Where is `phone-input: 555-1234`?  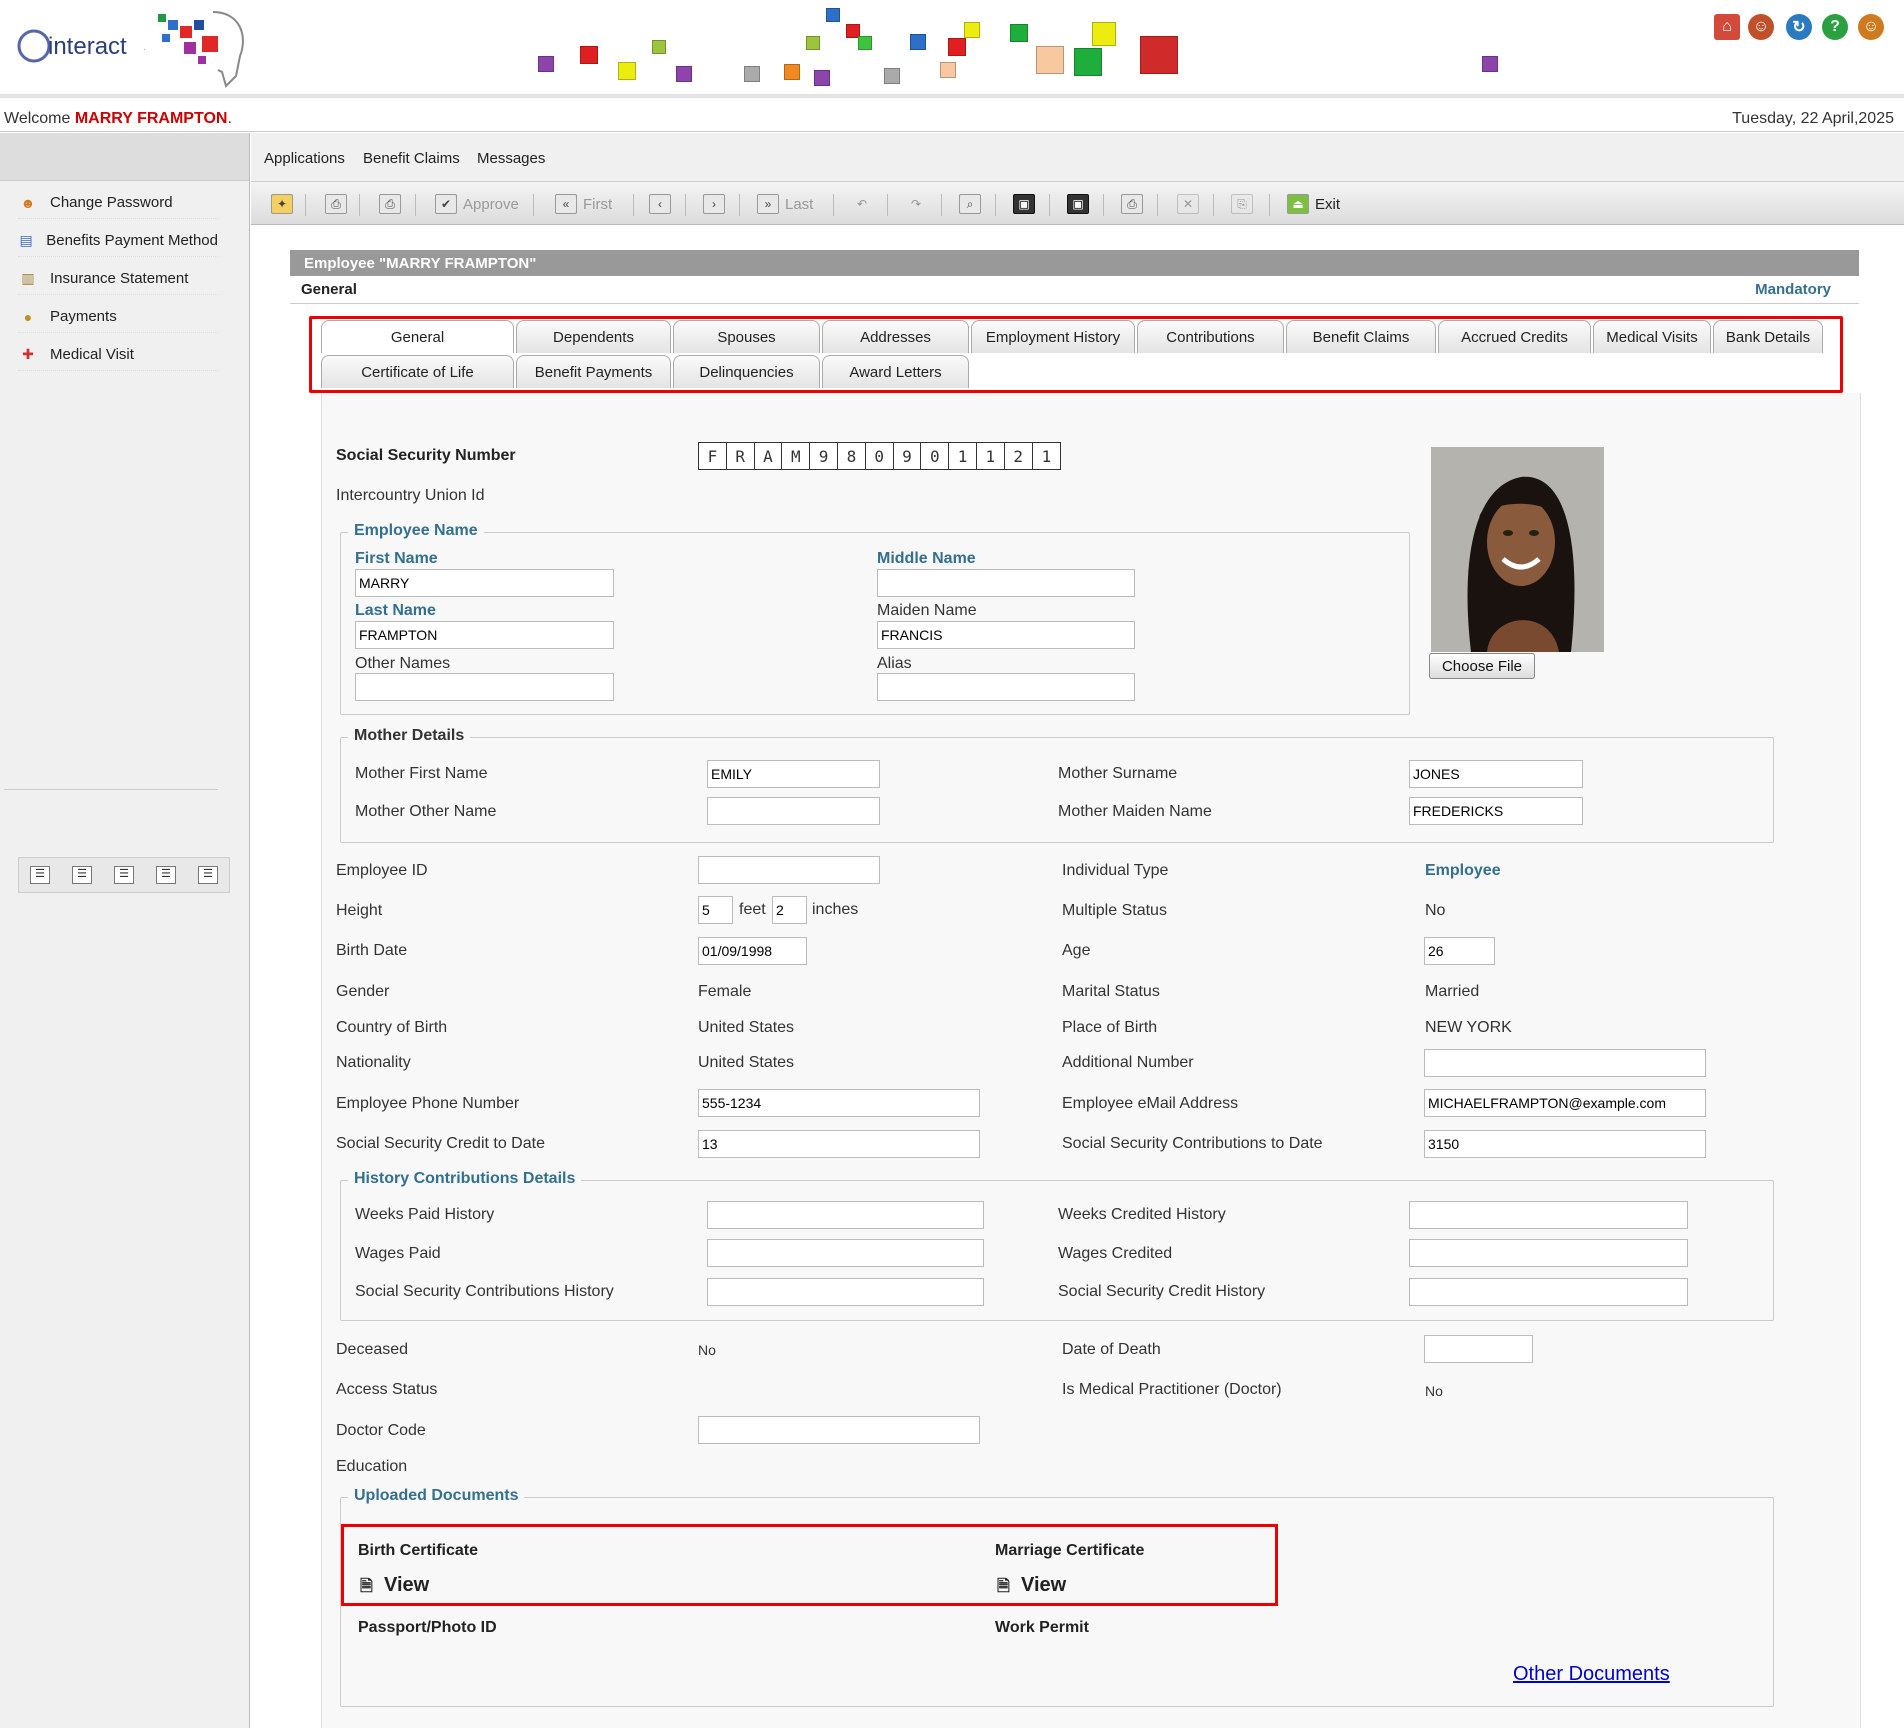 phone-input: 555-1234 is located at coordinates (839, 1103).